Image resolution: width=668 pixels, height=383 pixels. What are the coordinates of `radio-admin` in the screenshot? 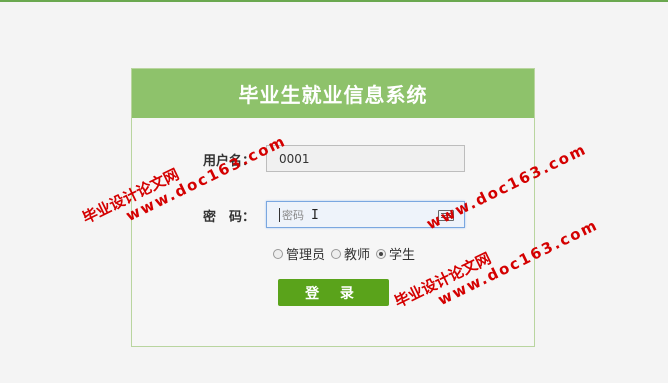 It's located at (278, 253).